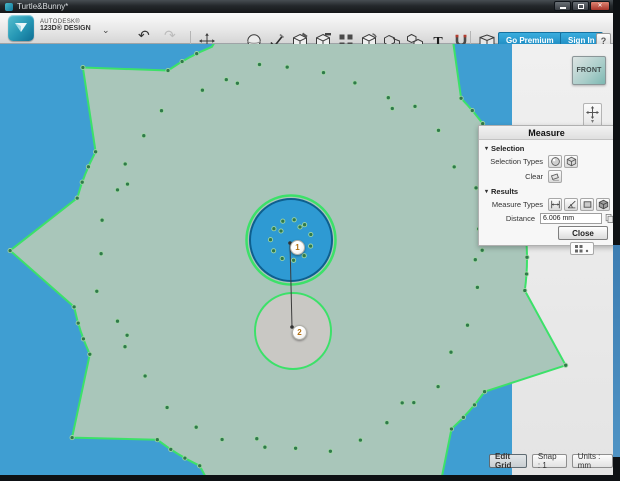 The image size is (620, 481). Describe the element at coordinates (609, 218) in the screenshot. I see `copy-value-button` at that location.